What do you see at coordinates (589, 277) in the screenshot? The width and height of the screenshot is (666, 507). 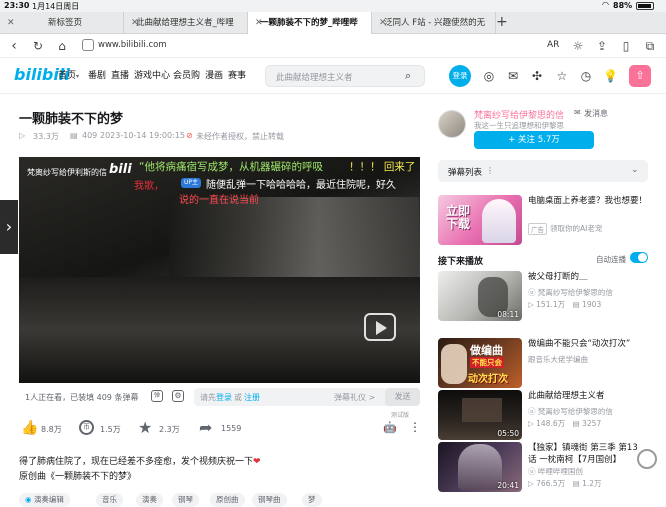 I see `rec-title: 被父母打断的＿` at bounding box center [589, 277].